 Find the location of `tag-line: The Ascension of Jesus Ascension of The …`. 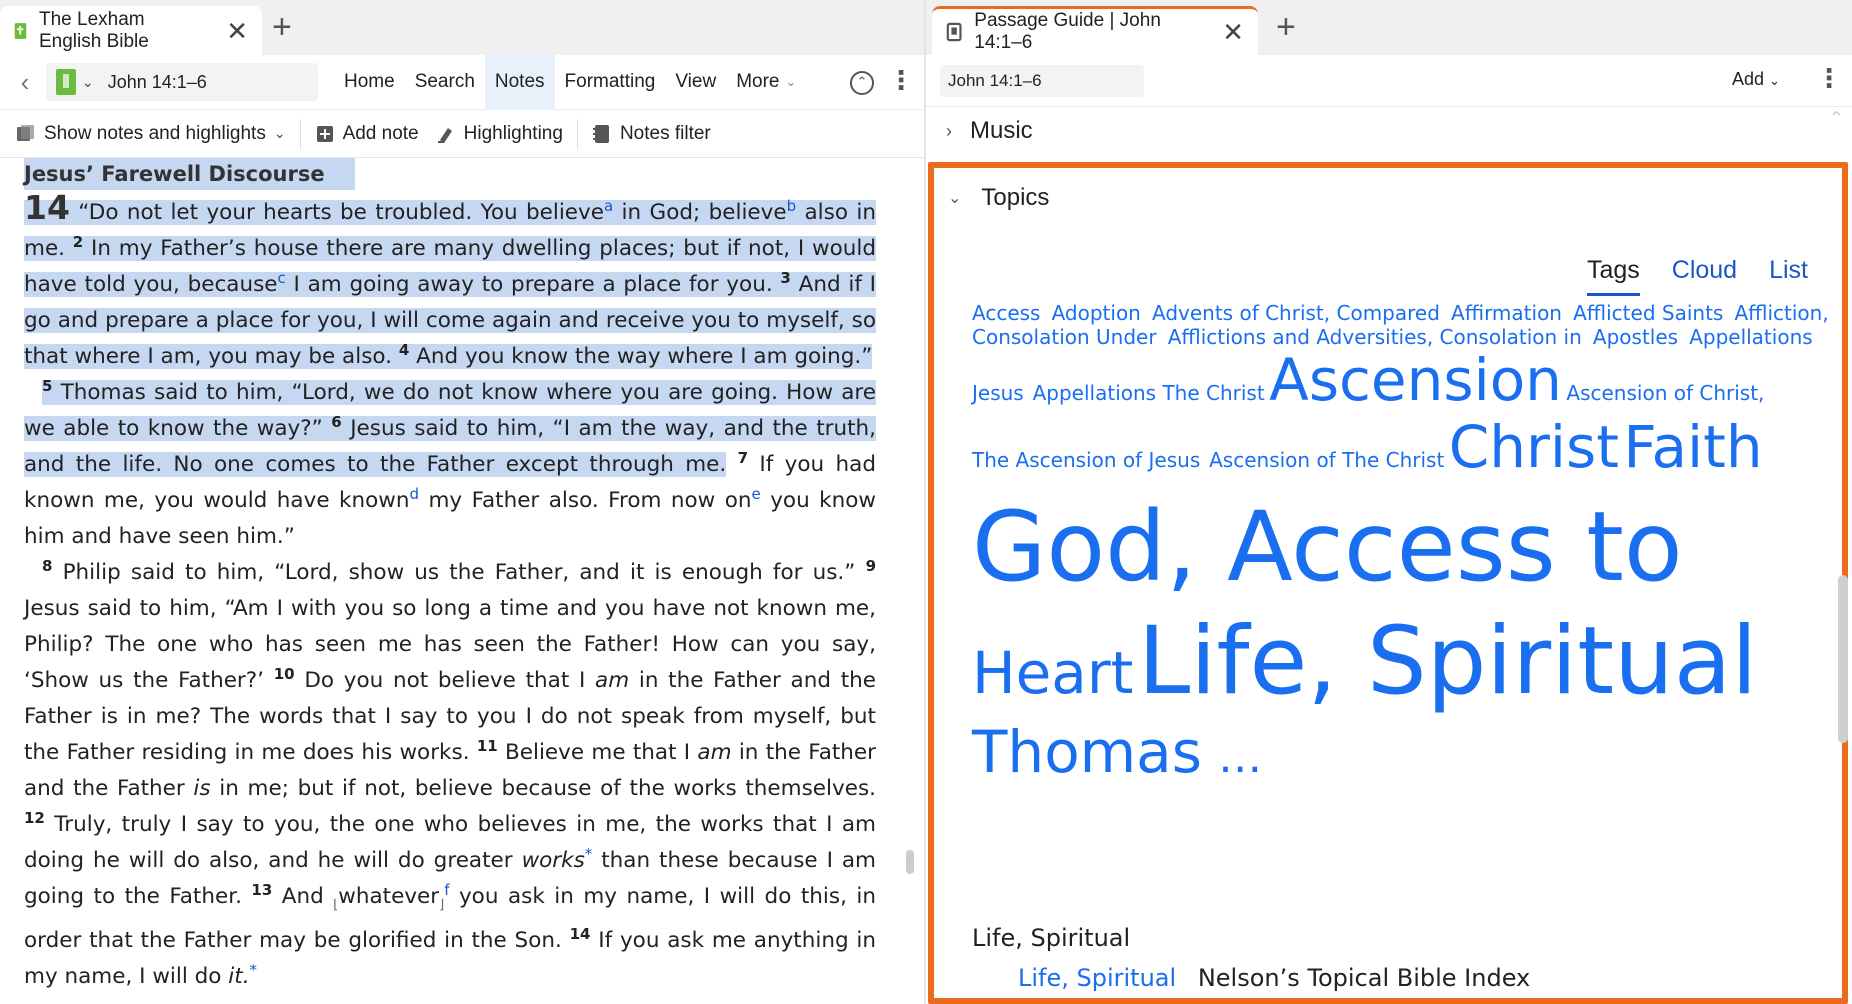

tag-line: The Ascension of Jesus Ascension of The … is located at coordinates (1367, 447).